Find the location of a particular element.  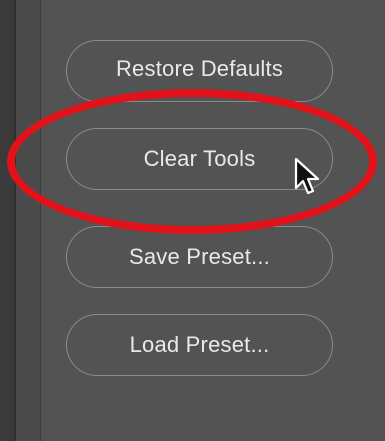

restore-defaults-button: Restore Defaults is located at coordinates (199, 71).